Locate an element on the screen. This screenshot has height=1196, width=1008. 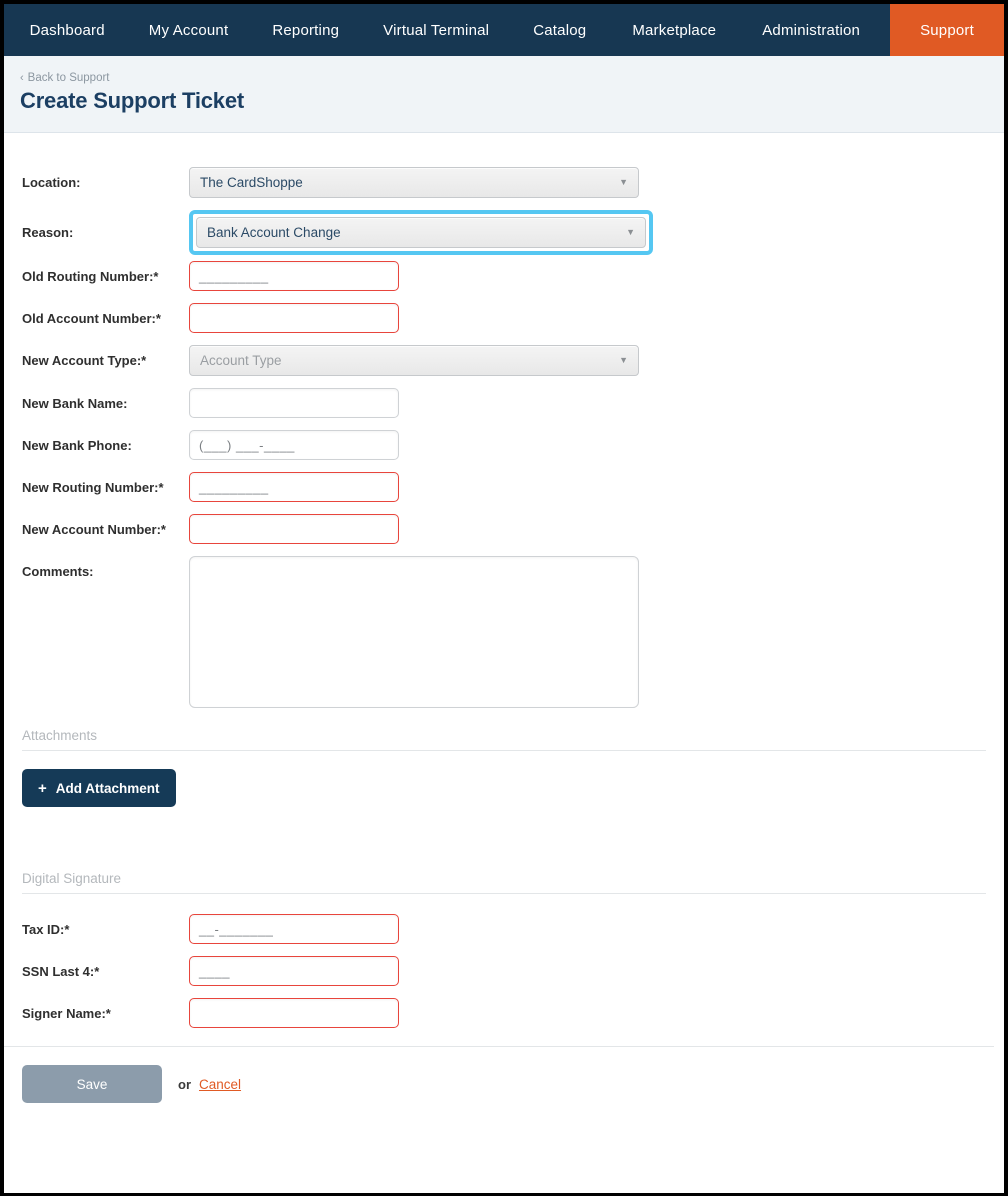
tax-id-mask: __-_______ is located at coordinates (236, 929).